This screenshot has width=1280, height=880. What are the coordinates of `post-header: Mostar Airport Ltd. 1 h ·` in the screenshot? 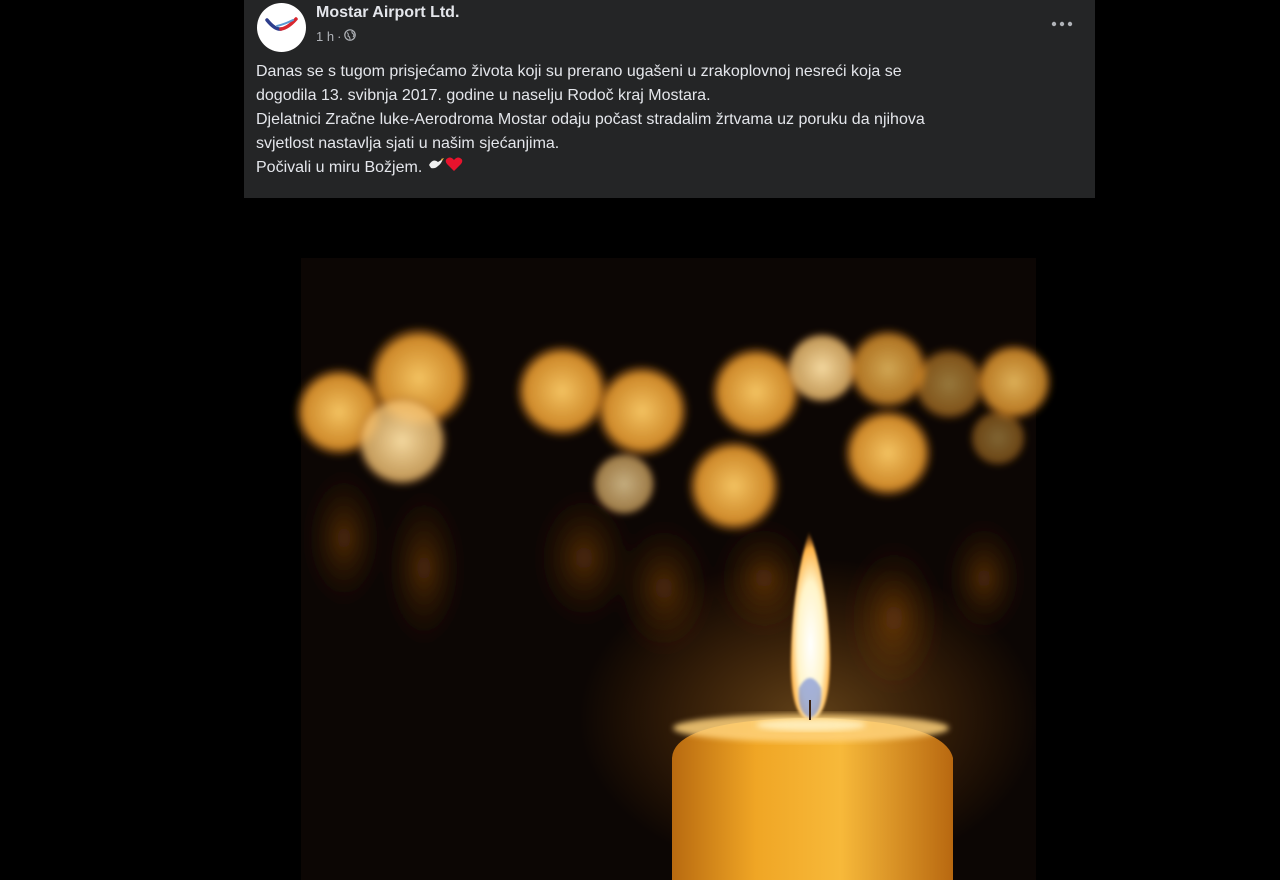 It's located at (669, 30).